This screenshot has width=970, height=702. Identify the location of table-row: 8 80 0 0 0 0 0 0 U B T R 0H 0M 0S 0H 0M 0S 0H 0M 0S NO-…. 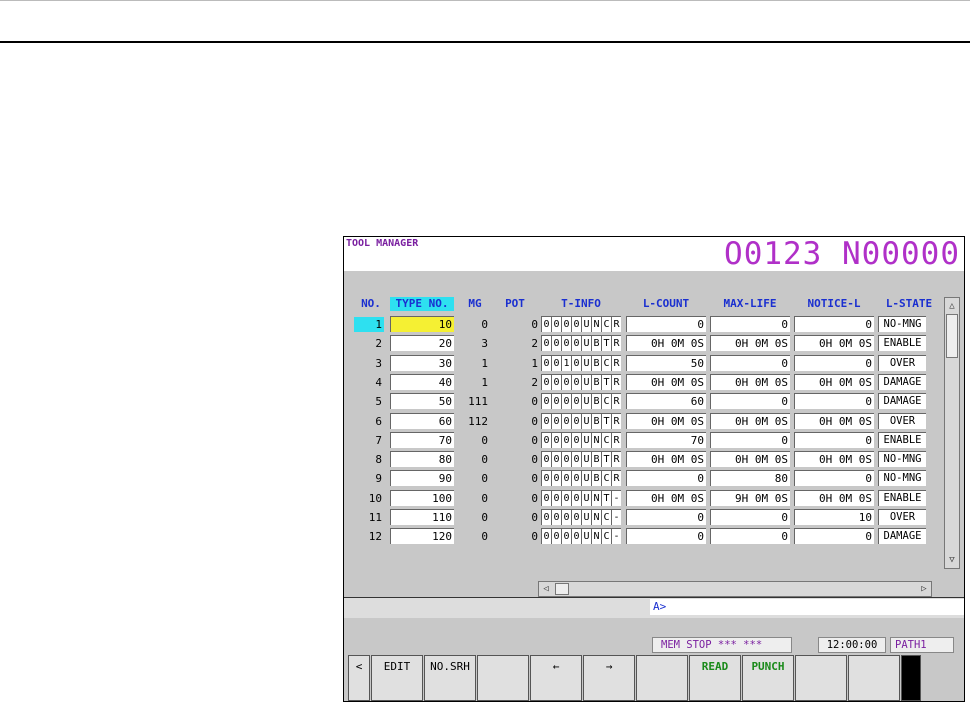
(644, 459).